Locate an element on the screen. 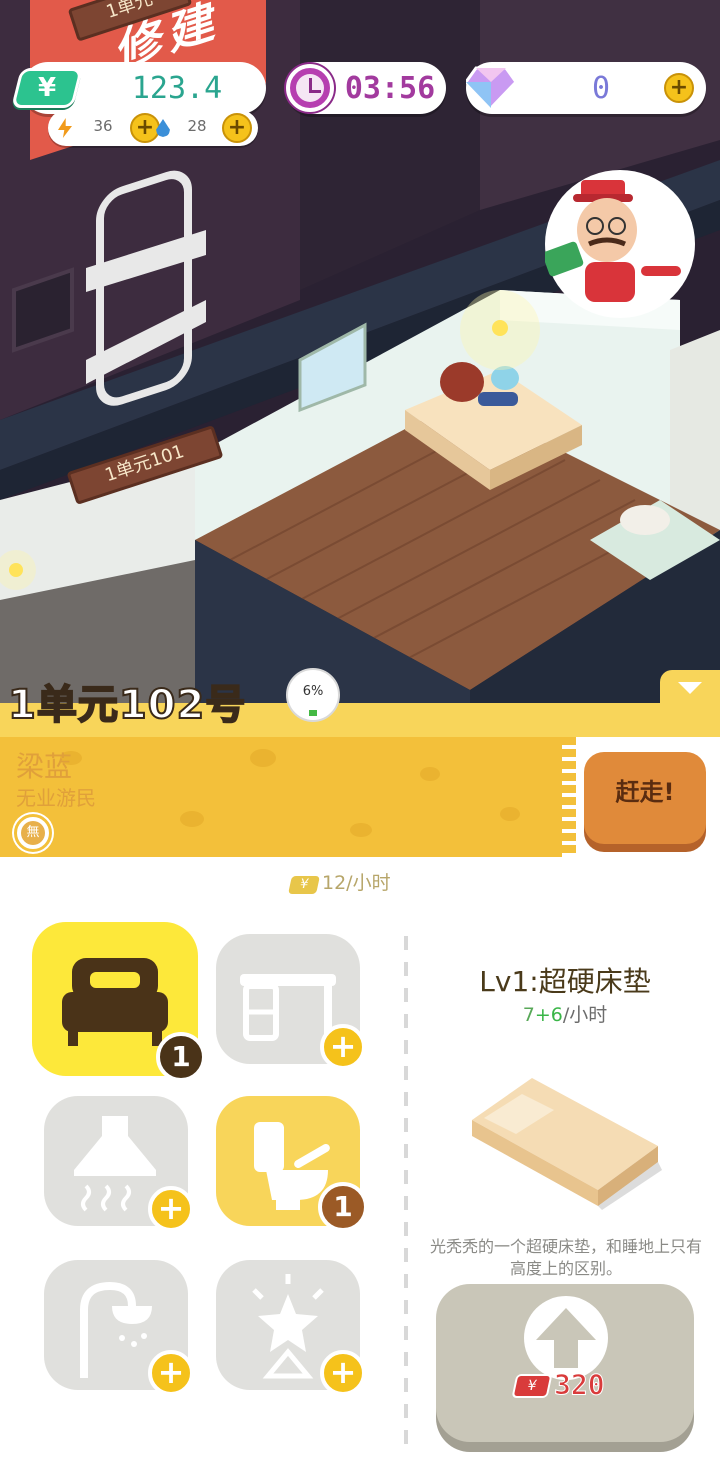 The height and width of the screenshot is (1480, 720). money-counter: ¥ 123.4 is located at coordinates (138, 88).